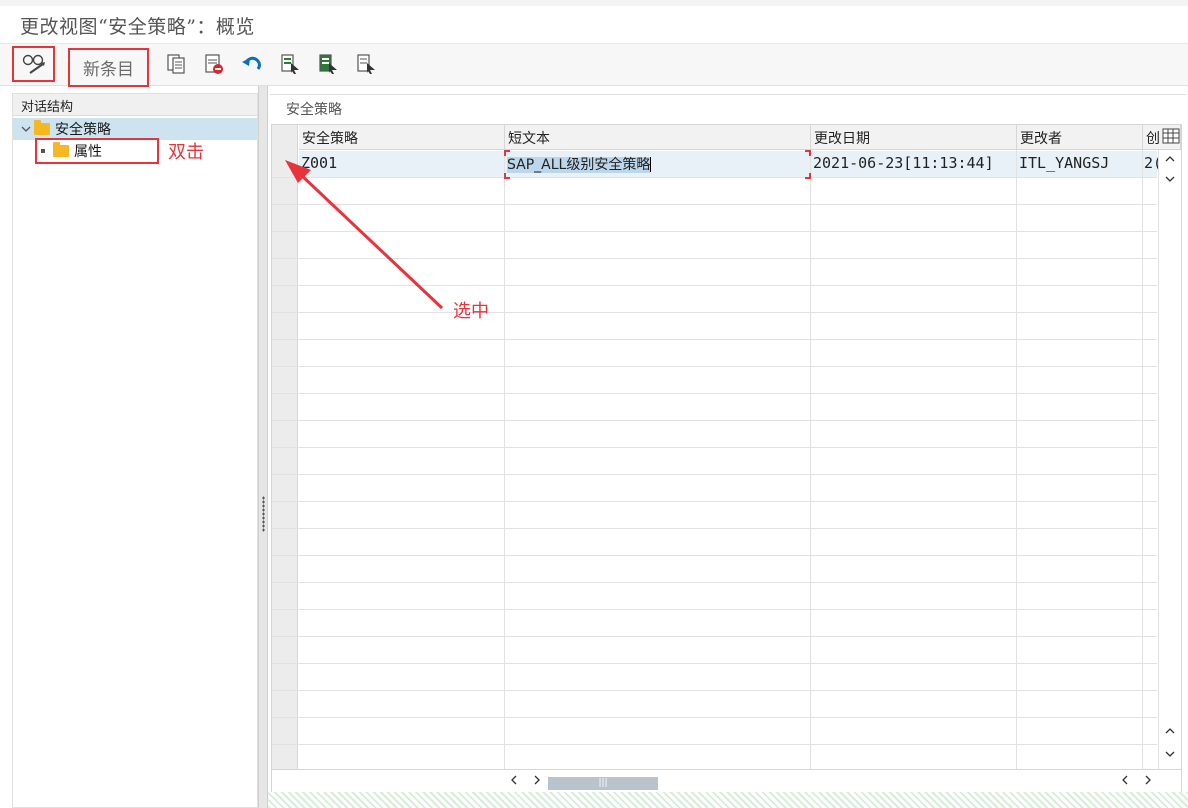 Image resolution: width=1188 pixels, height=808 pixels. I want to click on selected-annotation: 选中, so click(471, 311).